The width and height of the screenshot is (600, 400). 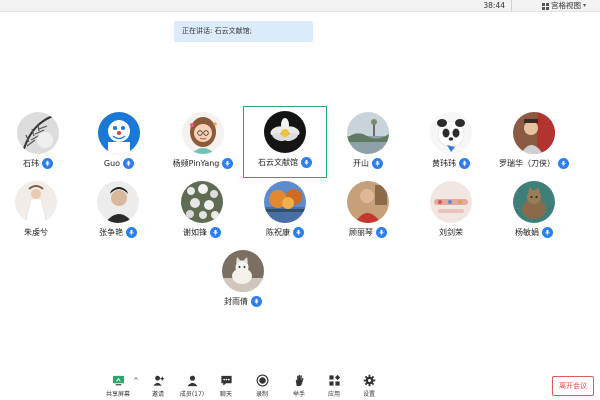 I want to click on participant-tile: 罗瑞华（刀侠）, so click(x=534, y=144).